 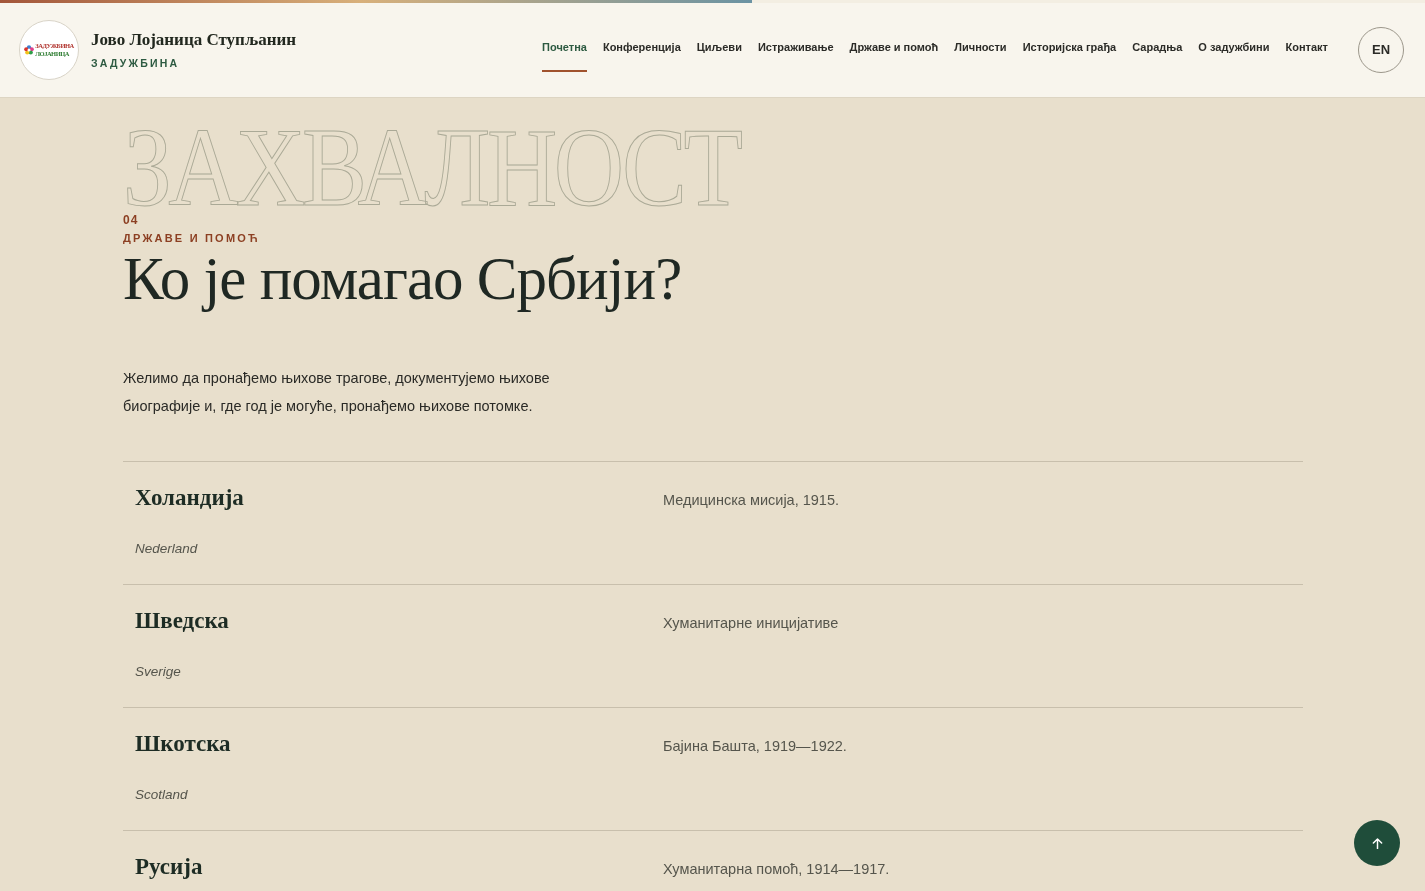 What do you see at coordinates (755, 746) in the screenshot?
I see `country-description: Бајина Башта, 1919—1922.` at bounding box center [755, 746].